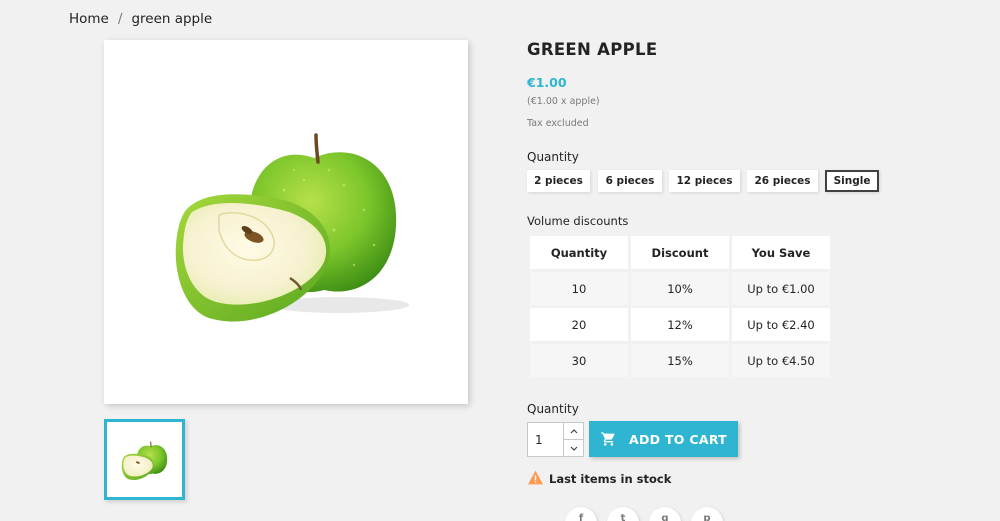 This screenshot has height=521, width=1000. Describe the element at coordinates (781, 360) in the screenshot. I see `table-cell: Up to €4.50` at that location.